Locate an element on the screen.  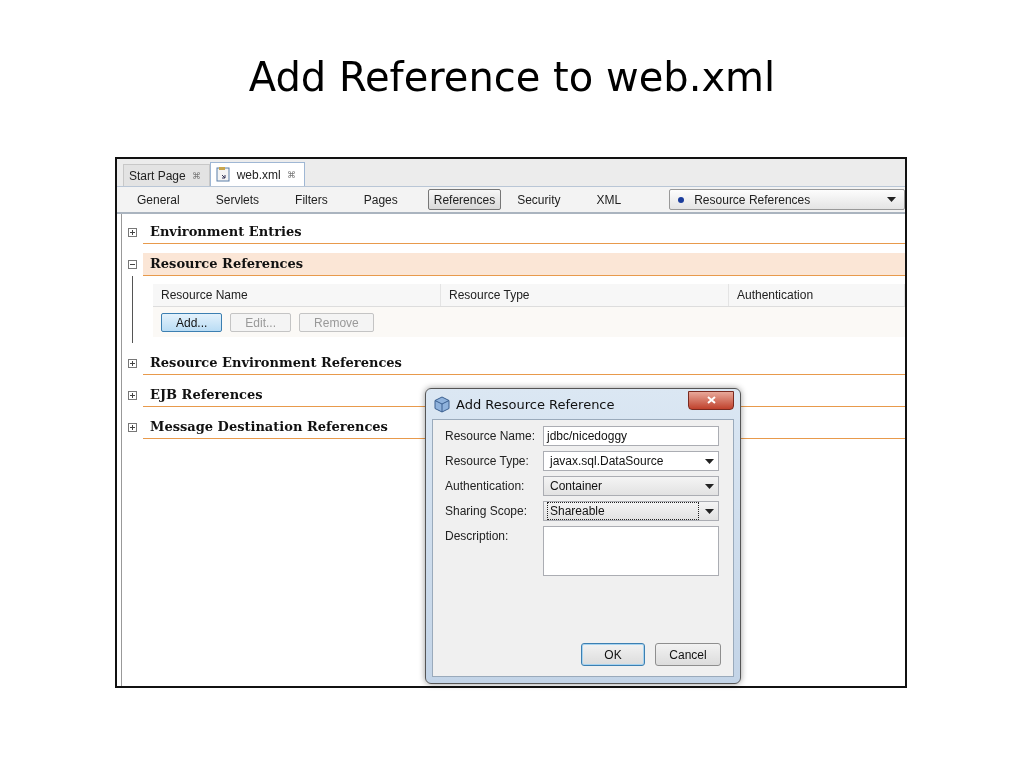
section-header: Resource Environment References is located at coordinates (524, 363).